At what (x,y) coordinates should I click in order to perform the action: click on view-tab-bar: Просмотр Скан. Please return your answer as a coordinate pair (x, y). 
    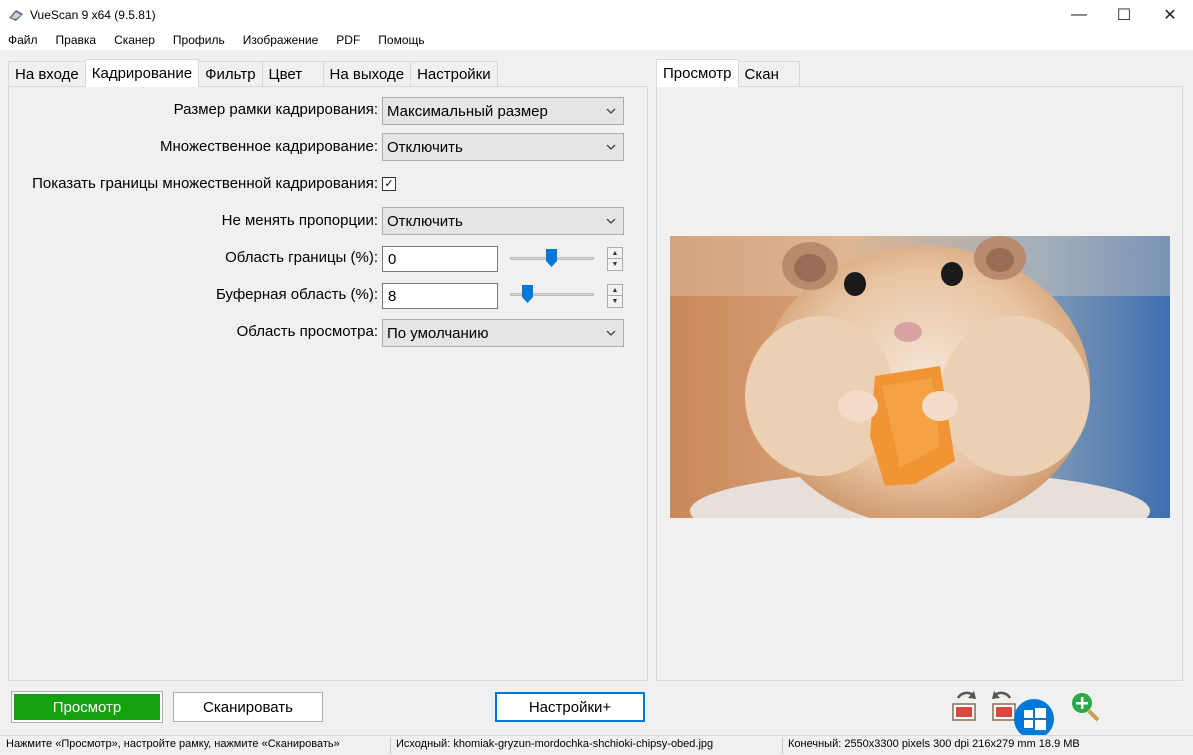
    Looking at the image, I should click on (728, 73).